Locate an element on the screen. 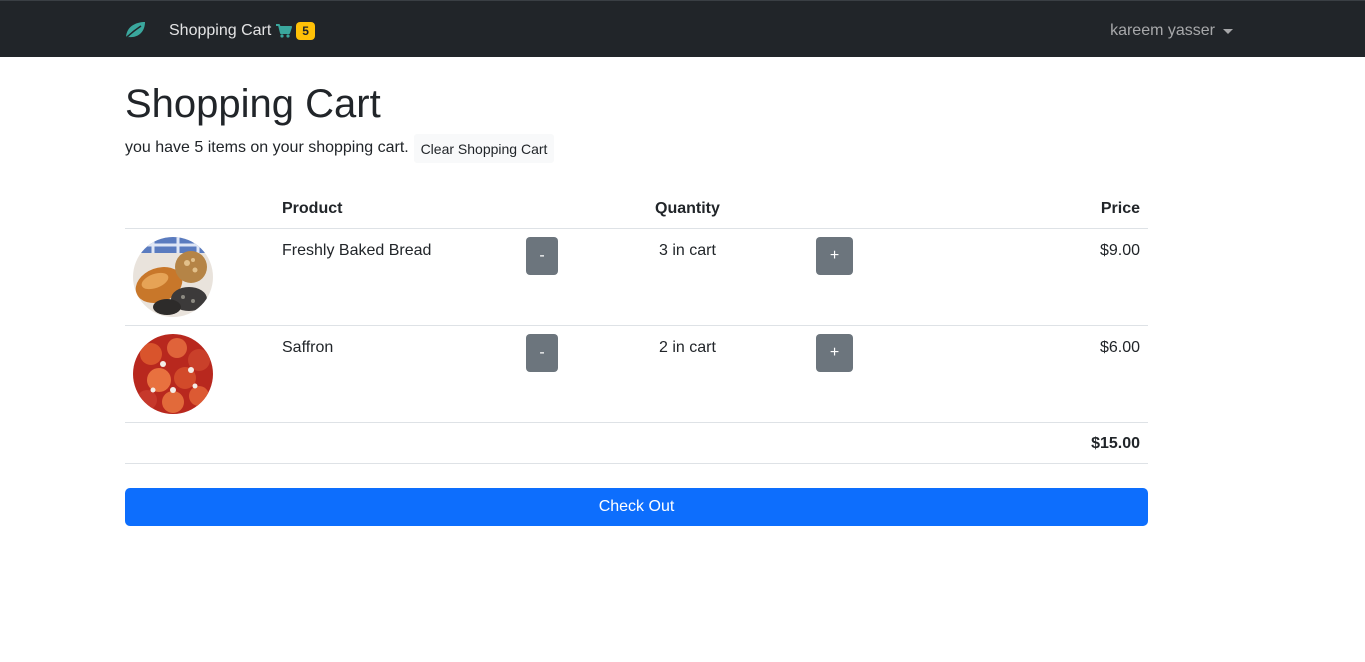  shopping-cart-nav-label: Shopping Cart is located at coordinates (220, 30).